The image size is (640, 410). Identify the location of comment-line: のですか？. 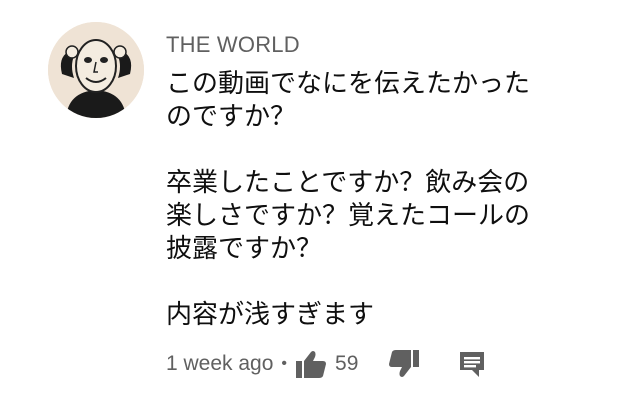
(231, 117).